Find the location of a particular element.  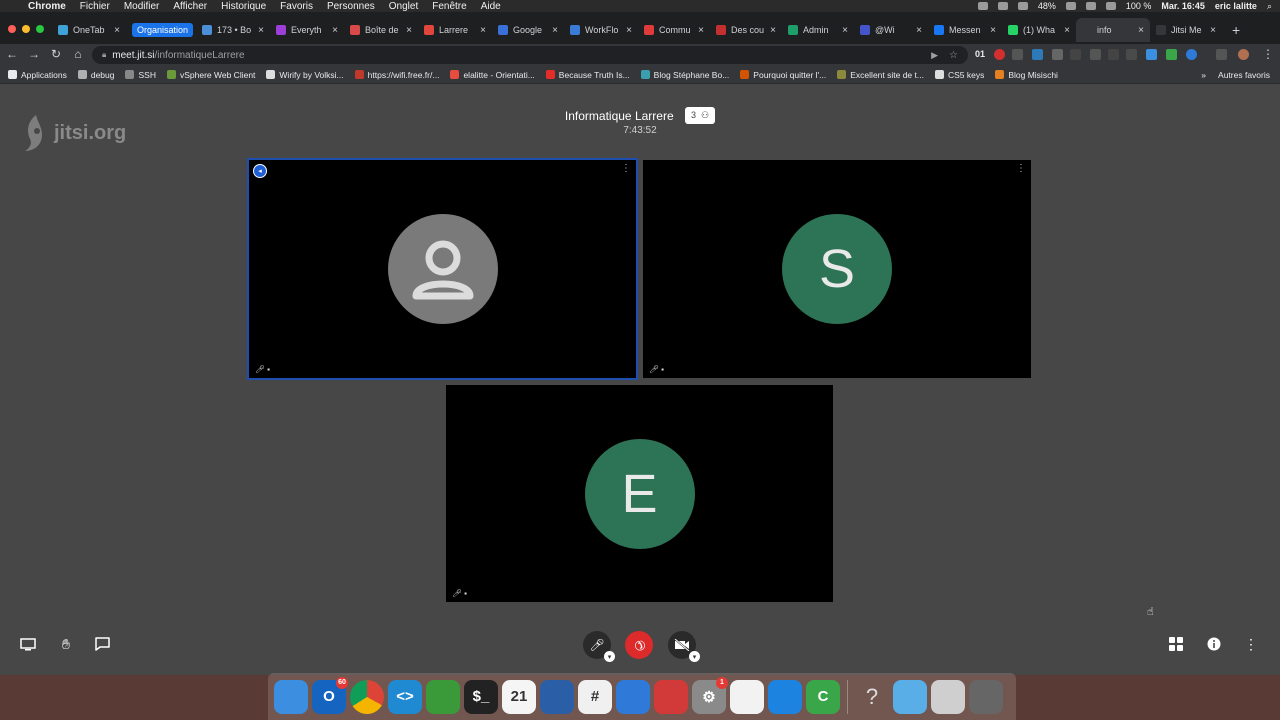

ublock-icon is located at coordinates (999, 54).